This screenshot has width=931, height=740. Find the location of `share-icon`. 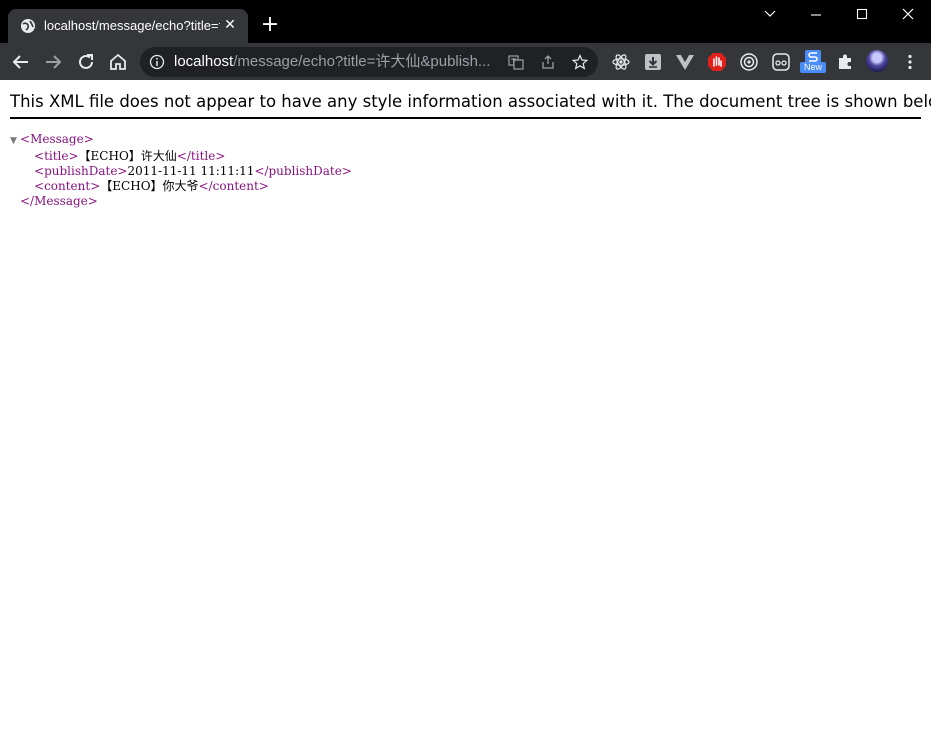

share-icon is located at coordinates (548, 62).